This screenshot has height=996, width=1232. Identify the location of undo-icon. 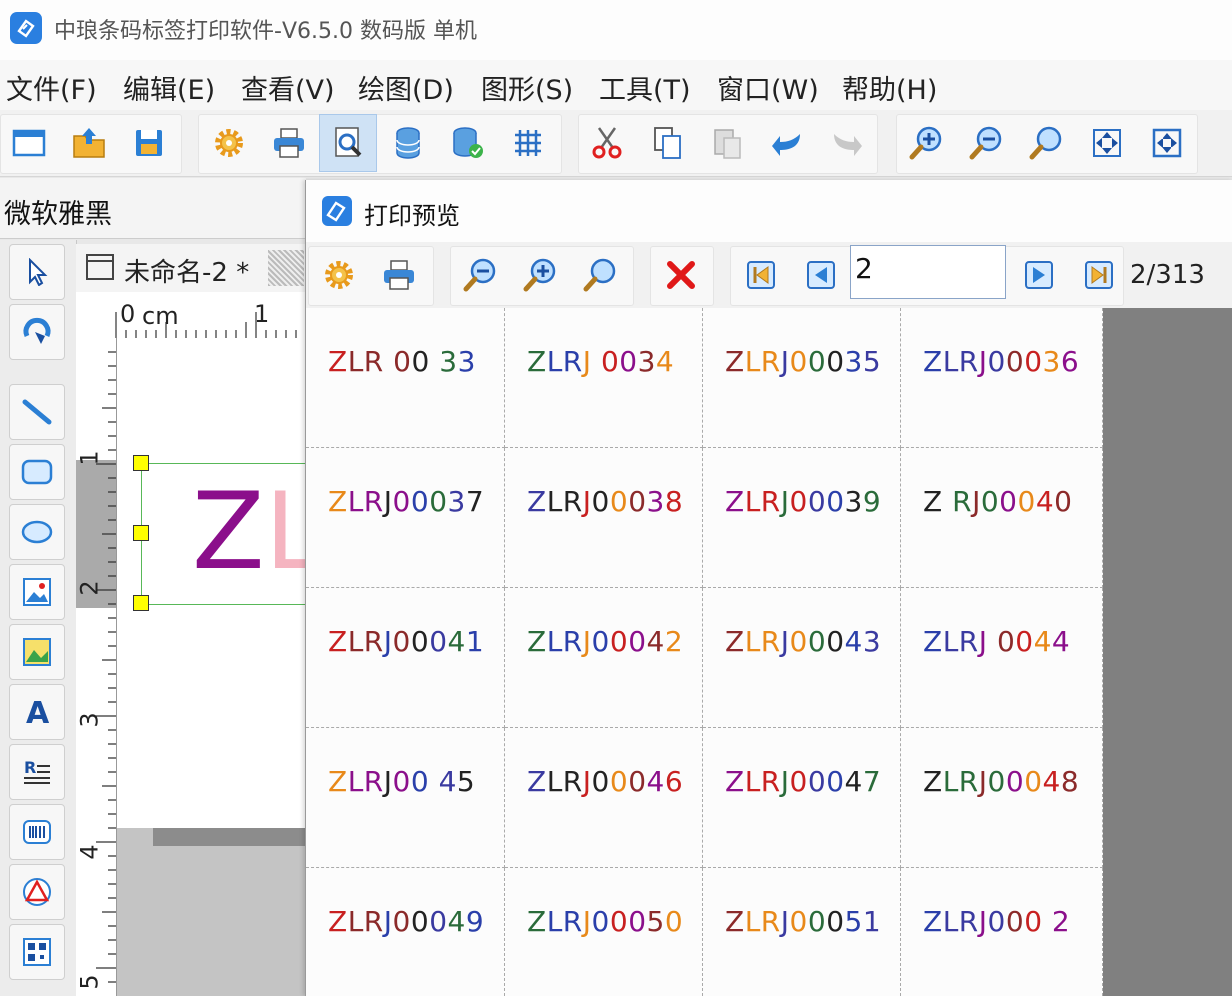
(787, 143).